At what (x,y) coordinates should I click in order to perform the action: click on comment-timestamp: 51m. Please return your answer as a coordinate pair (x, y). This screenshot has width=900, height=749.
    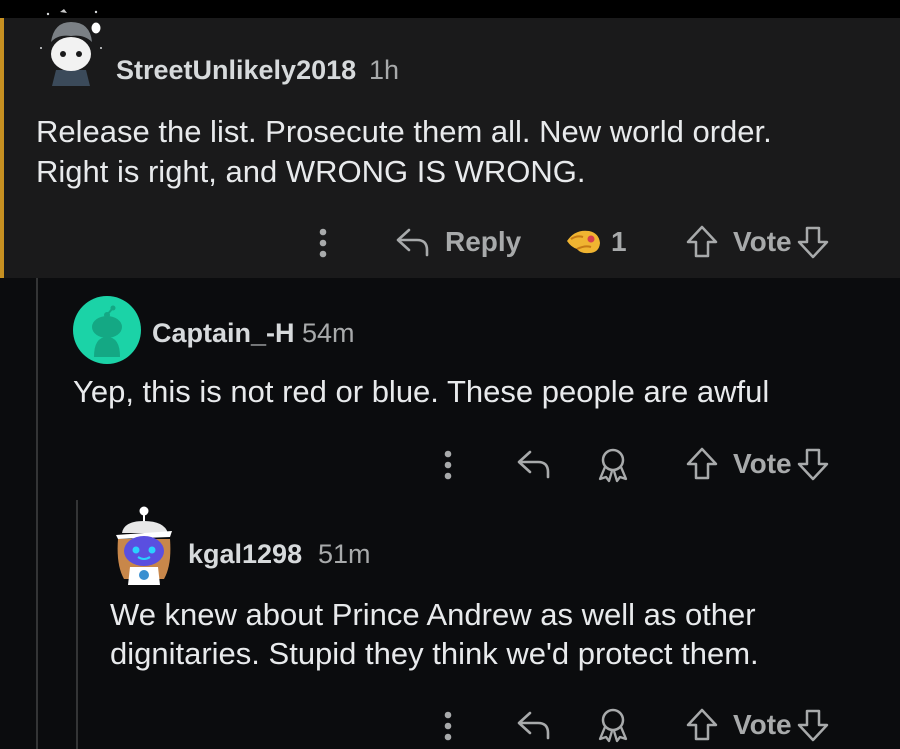
    Looking at the image, I should click on (344, 554).